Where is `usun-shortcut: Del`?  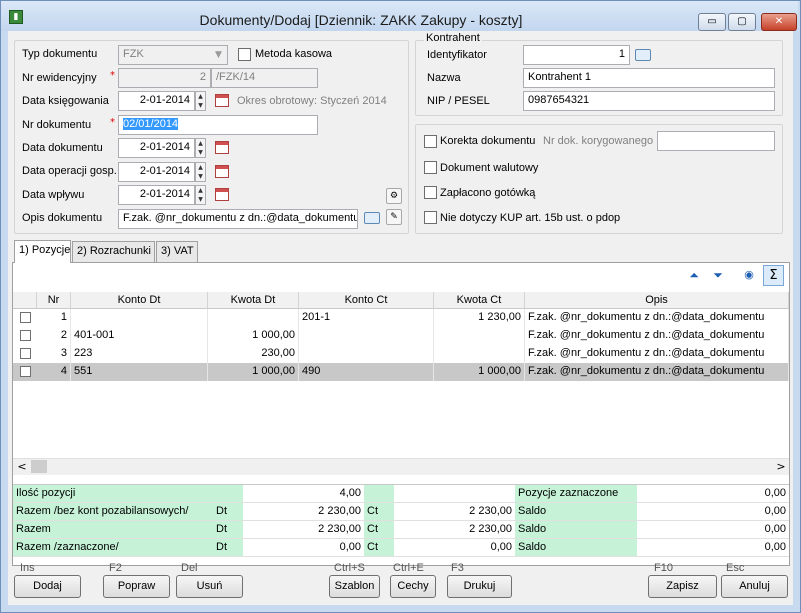 usun-shortcut: Del is located at coordinates (189, 568).